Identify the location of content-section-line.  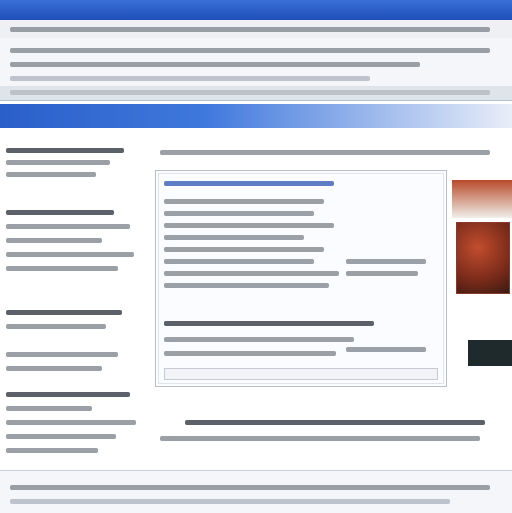
(269, 323).